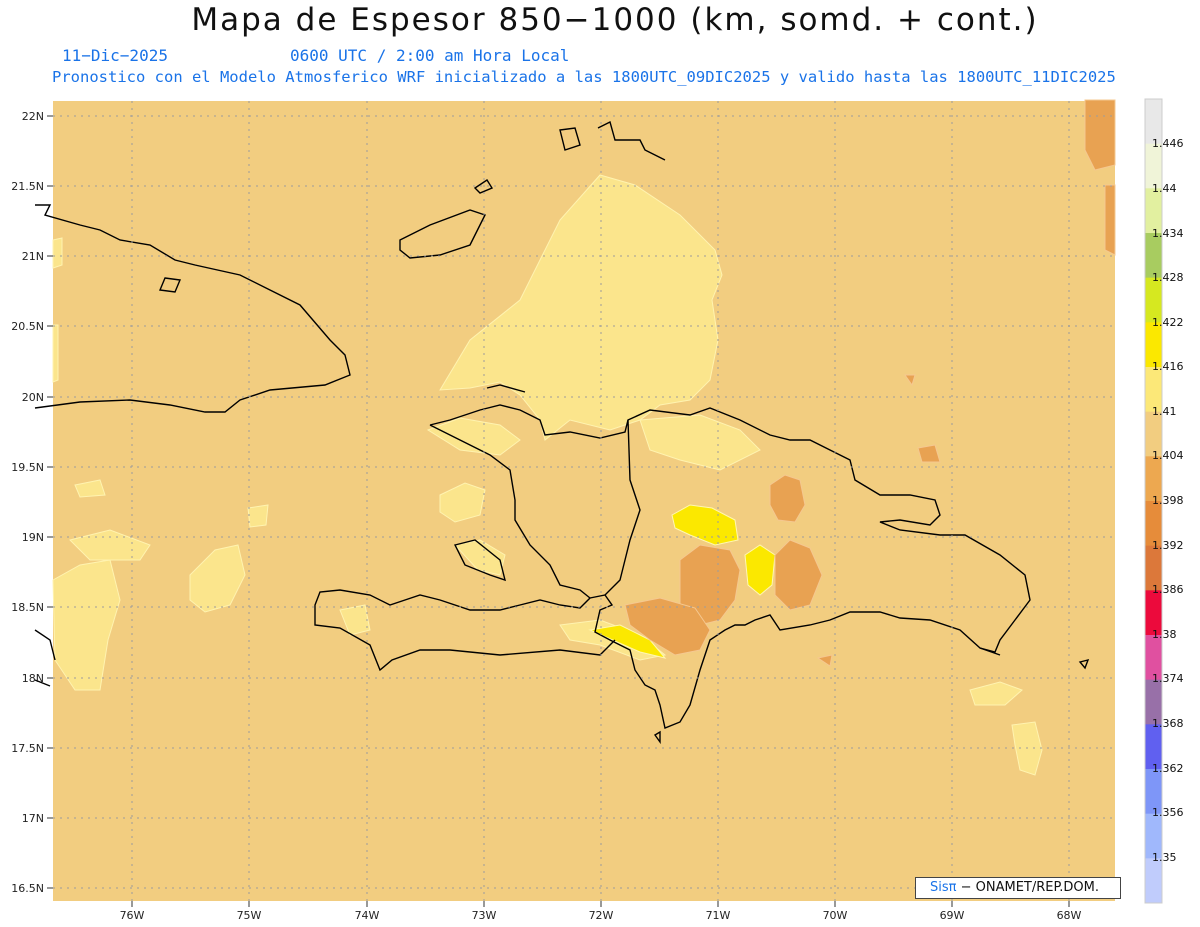  Describe the element at coordinates (1168, 589) in the screenshot. I see `colorbar-label: 1.386` at that location.